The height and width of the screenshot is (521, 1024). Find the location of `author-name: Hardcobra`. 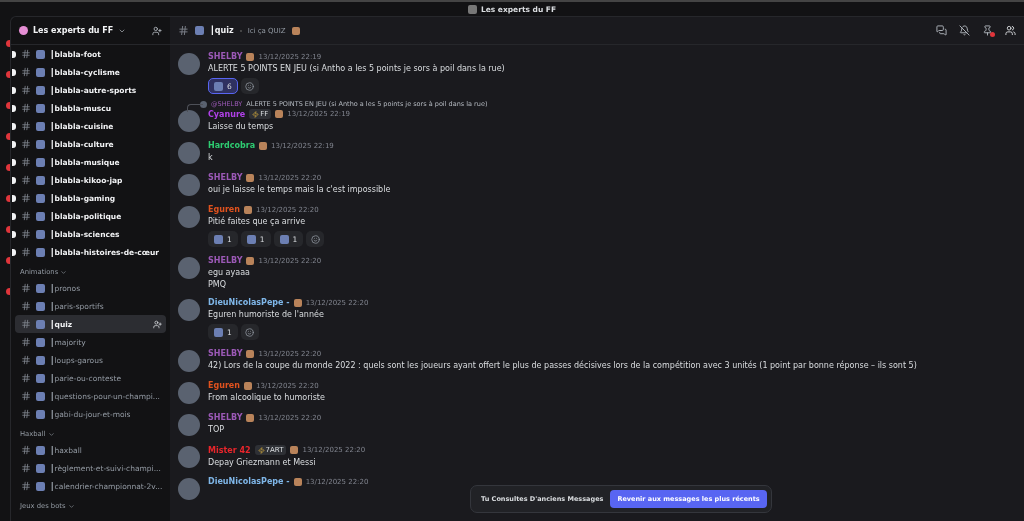

author-name: Hardcobra is located at coordinates (232, 145).